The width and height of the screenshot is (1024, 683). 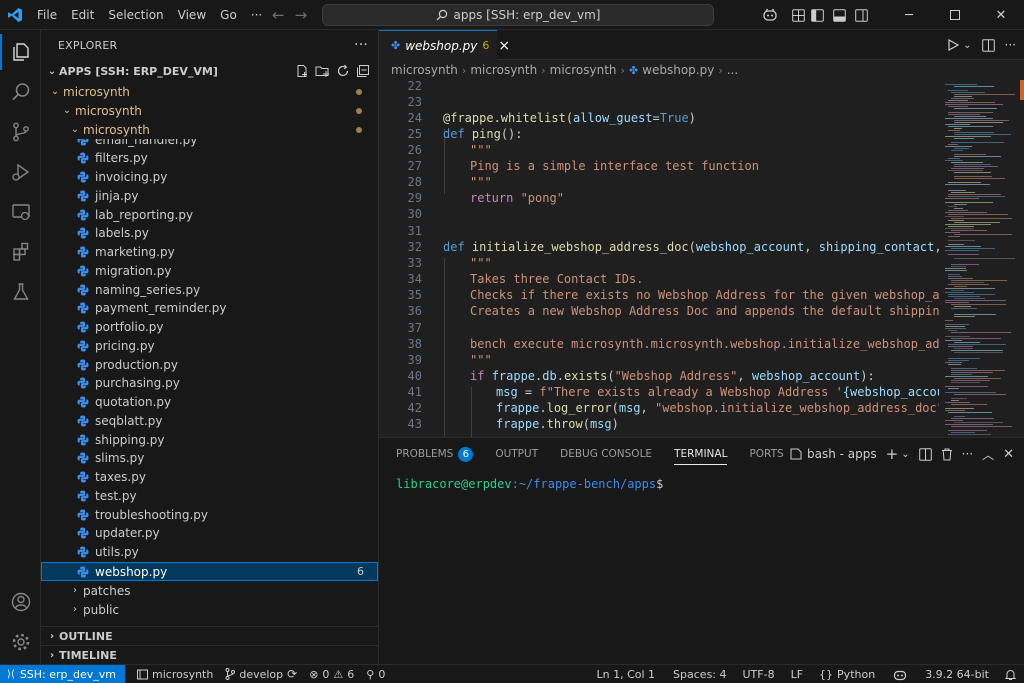 What do you see at coordinates (953, 45) in the screenshot?
I see `run-python-icon` at bounding box center [953, 45].